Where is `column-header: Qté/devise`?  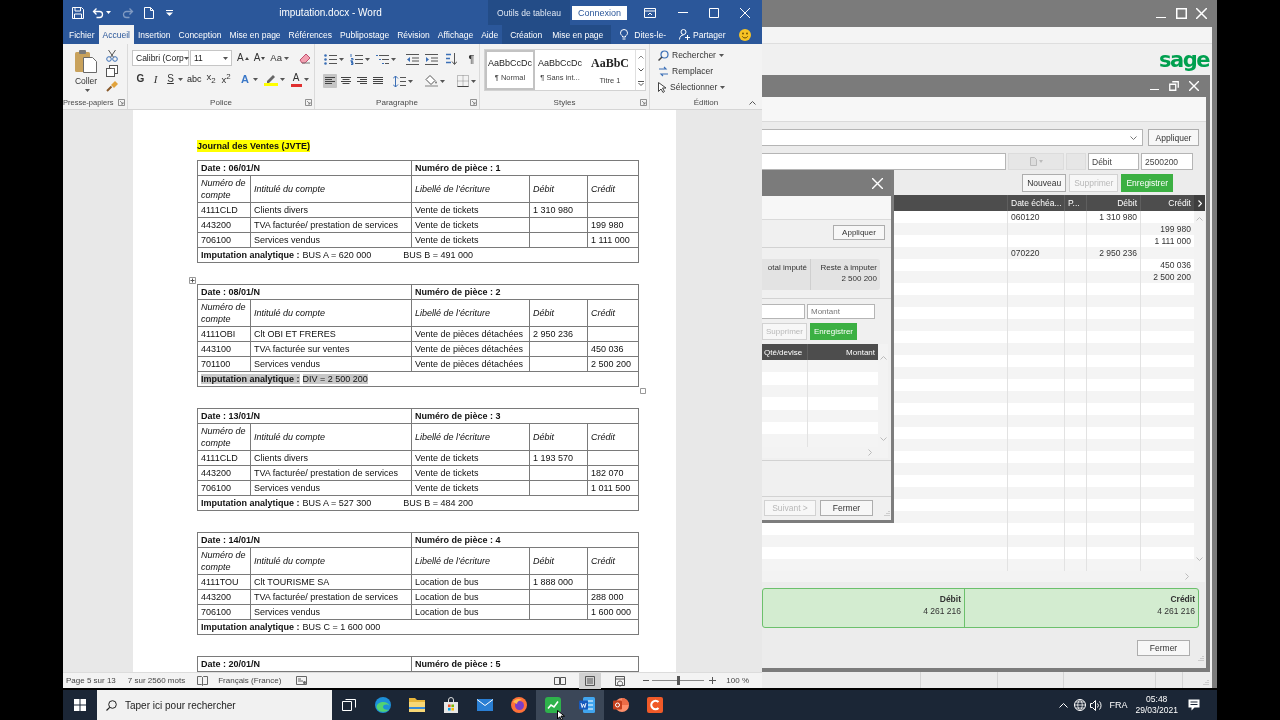
column-header: Qté/devise is located at coordinates (784, 352).